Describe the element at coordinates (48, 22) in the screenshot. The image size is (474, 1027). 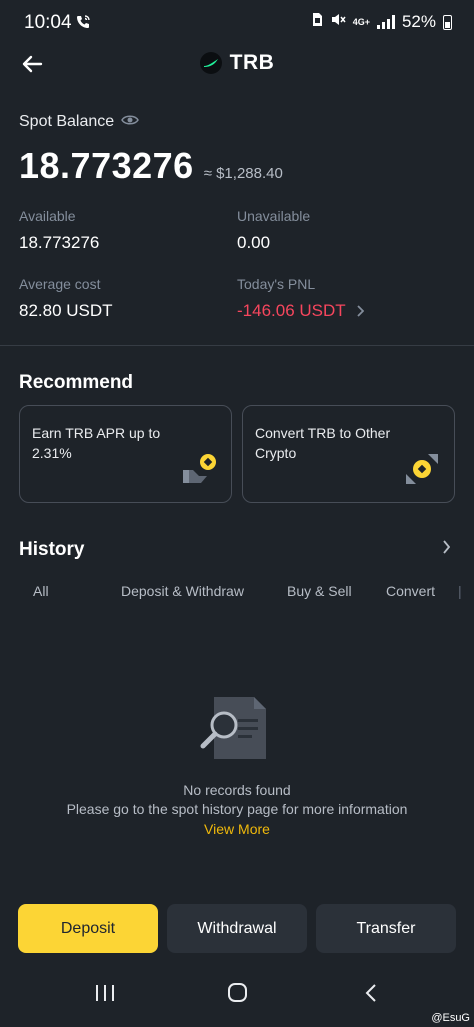
I see `status-time: 10:04` at that location.